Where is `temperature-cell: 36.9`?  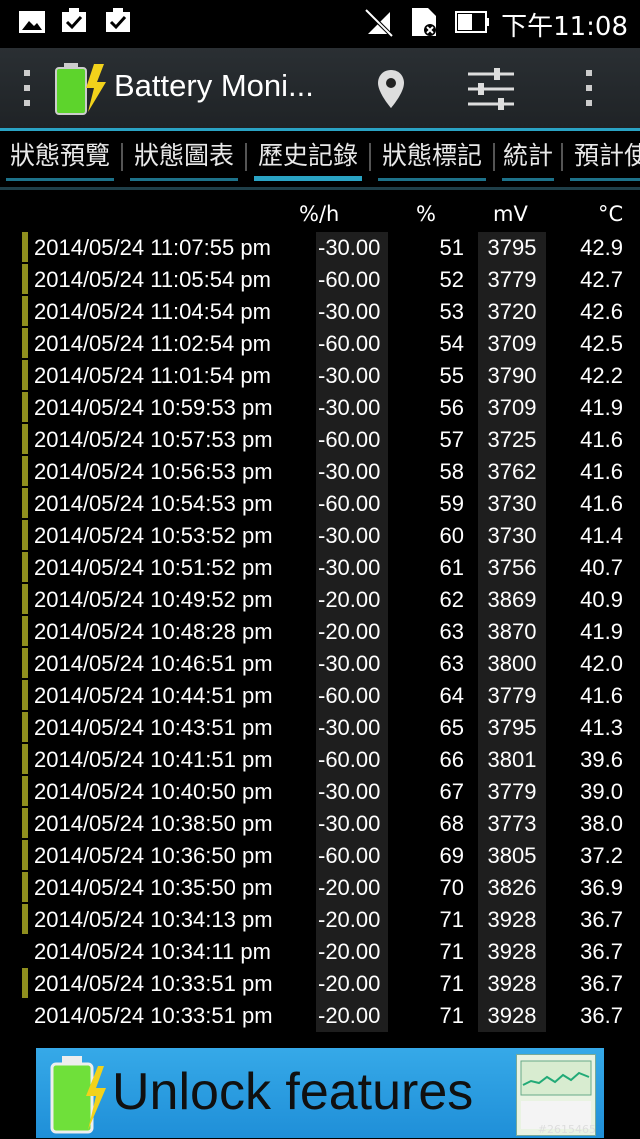 temperature-cell: 36.9 is located at coordinates (601, 887).